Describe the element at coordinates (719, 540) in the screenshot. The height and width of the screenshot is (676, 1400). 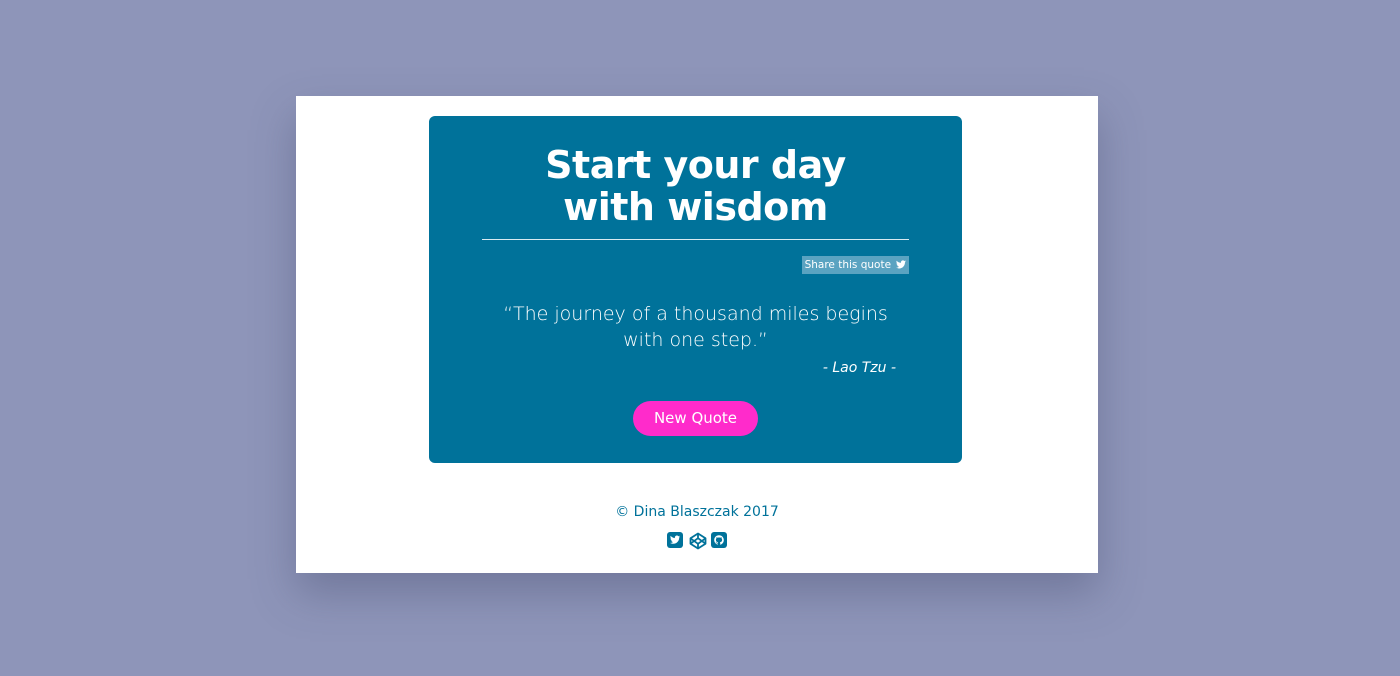
I see `github-icon` at that location.